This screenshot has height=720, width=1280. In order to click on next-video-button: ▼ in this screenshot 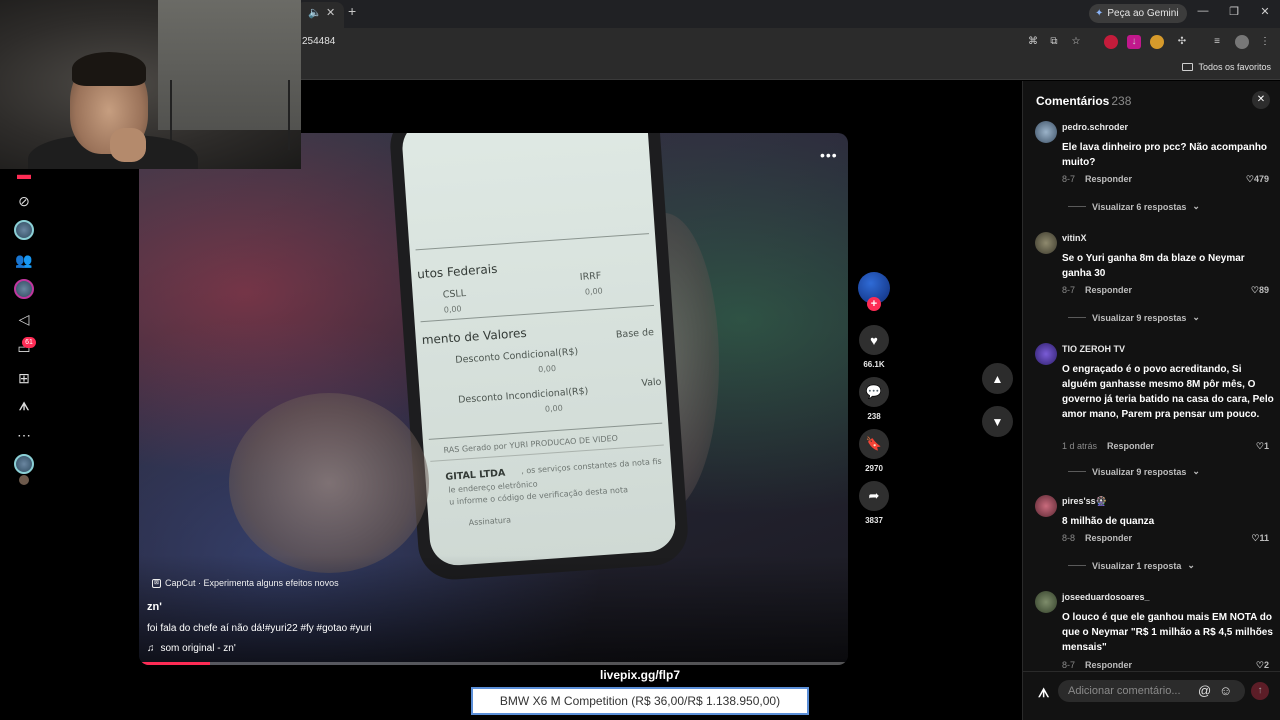, I will do `click(997, 421)`.